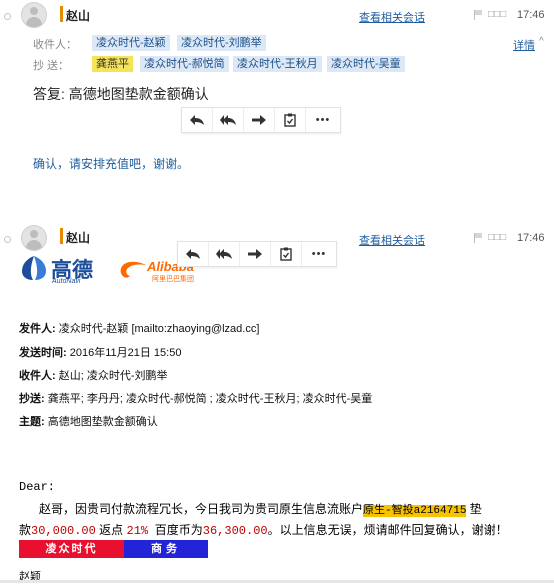 The image size is (554, 584). I want to click on quoted-sent-label: 发送时间:, so click(43, 353).